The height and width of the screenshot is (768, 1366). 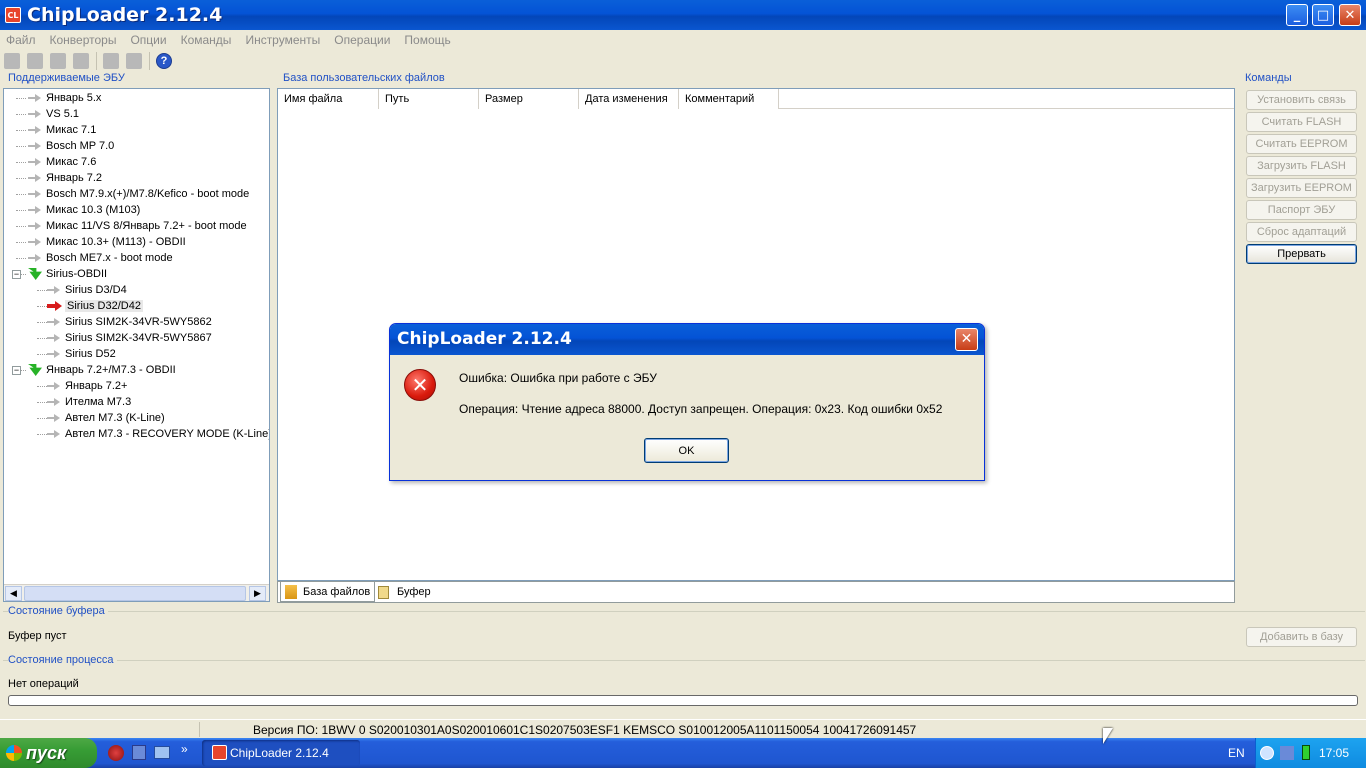 What do you see at coordinates (257, 593) in the screenshot?
I see `scroll-right-button: ▶` at bounding box center [257, 593].